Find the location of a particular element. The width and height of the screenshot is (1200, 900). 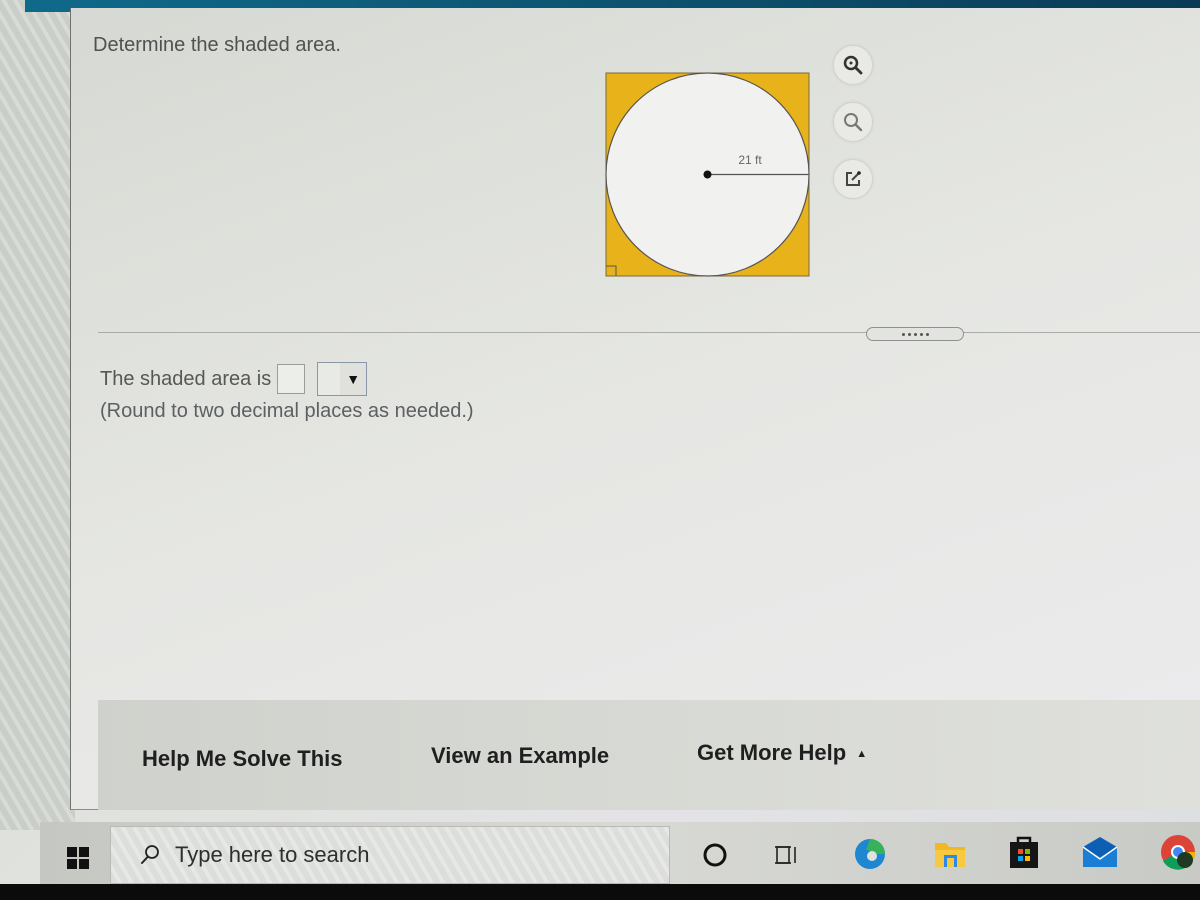

answer-row: The shaded area is ▼ is located at coordinates (234, 379).